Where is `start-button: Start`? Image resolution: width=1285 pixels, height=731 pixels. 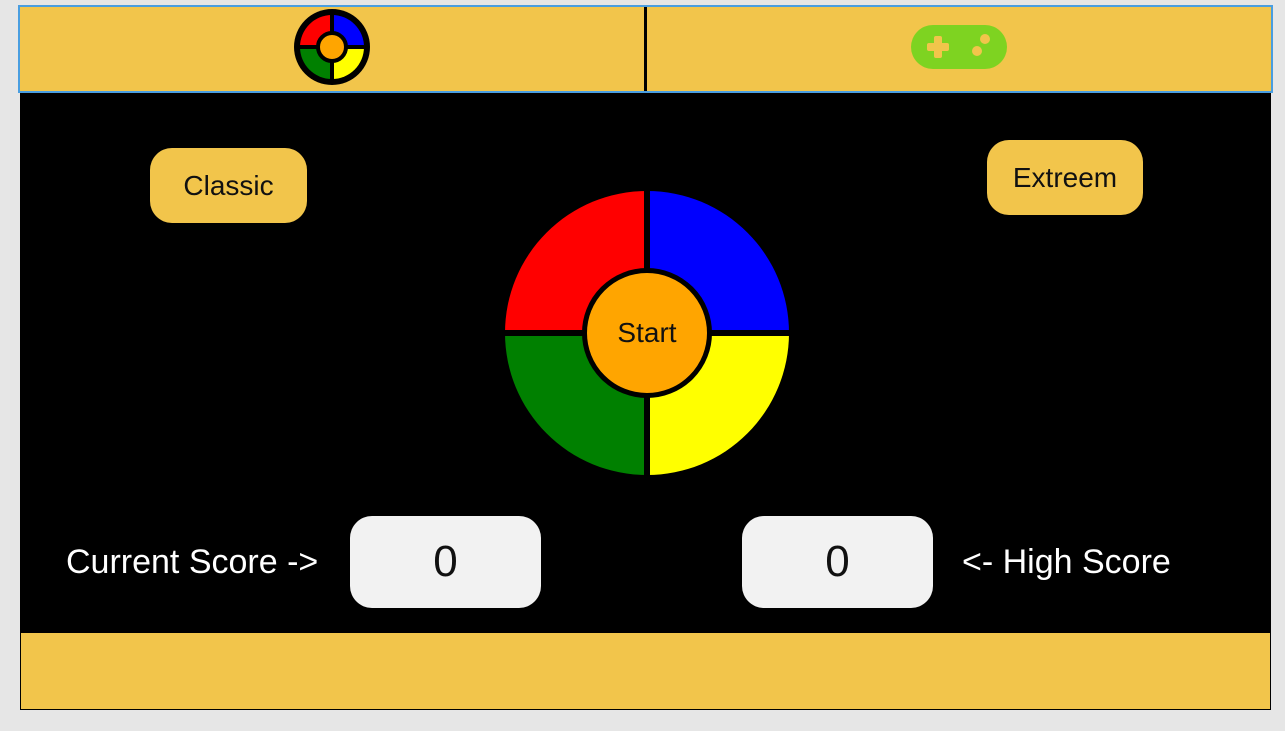 start-button: Start is located at coordinates (647, 333).